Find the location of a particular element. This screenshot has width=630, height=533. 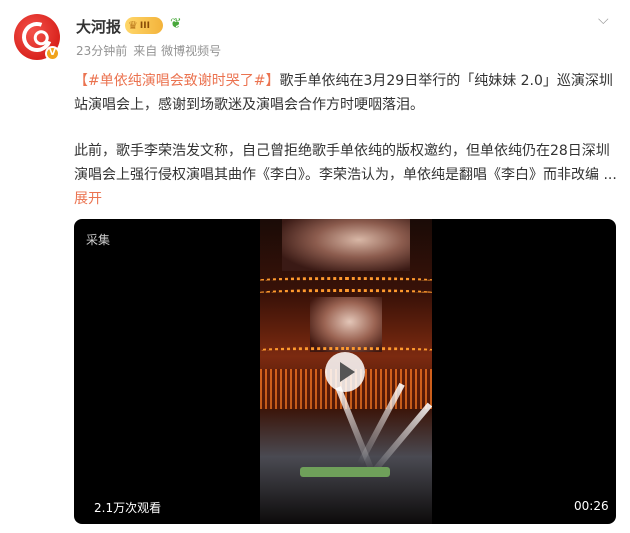

video-source-label: 采集 is located at coordinates (98, 240).